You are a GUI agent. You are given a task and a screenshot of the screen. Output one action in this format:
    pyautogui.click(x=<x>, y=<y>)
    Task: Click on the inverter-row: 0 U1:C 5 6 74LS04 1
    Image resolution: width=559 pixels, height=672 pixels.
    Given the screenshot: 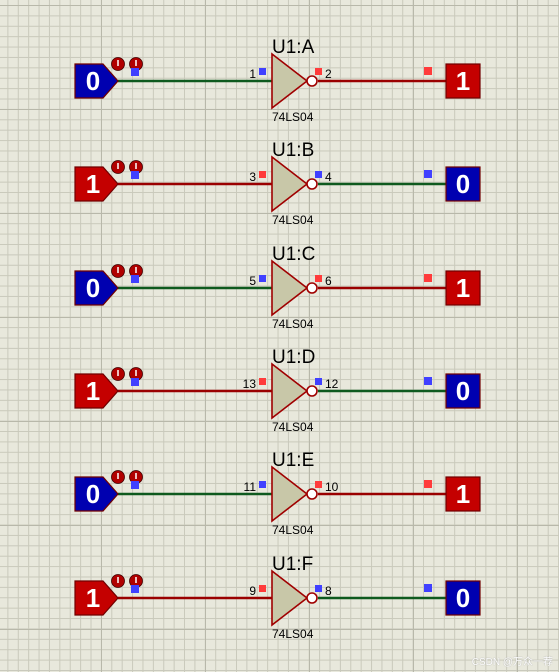 What is the action you would take?
    pyautogui.click(x=277, y=287)
    